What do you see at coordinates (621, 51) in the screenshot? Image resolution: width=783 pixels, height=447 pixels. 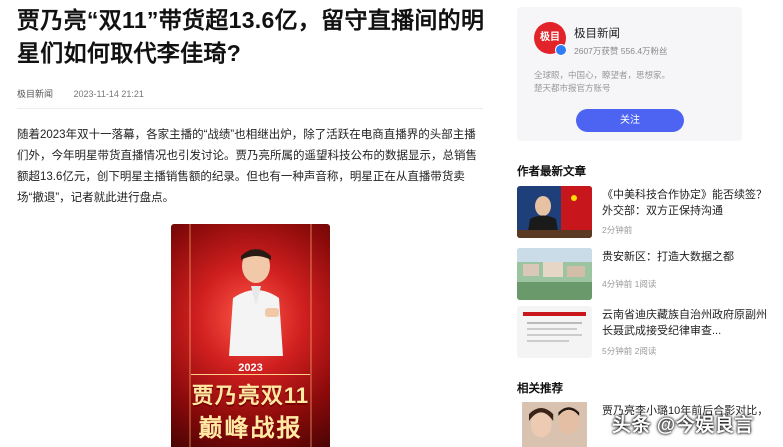 I see `author-stats: 2607万获赞 556.4万粉丝` at bounding box center [621, 51].